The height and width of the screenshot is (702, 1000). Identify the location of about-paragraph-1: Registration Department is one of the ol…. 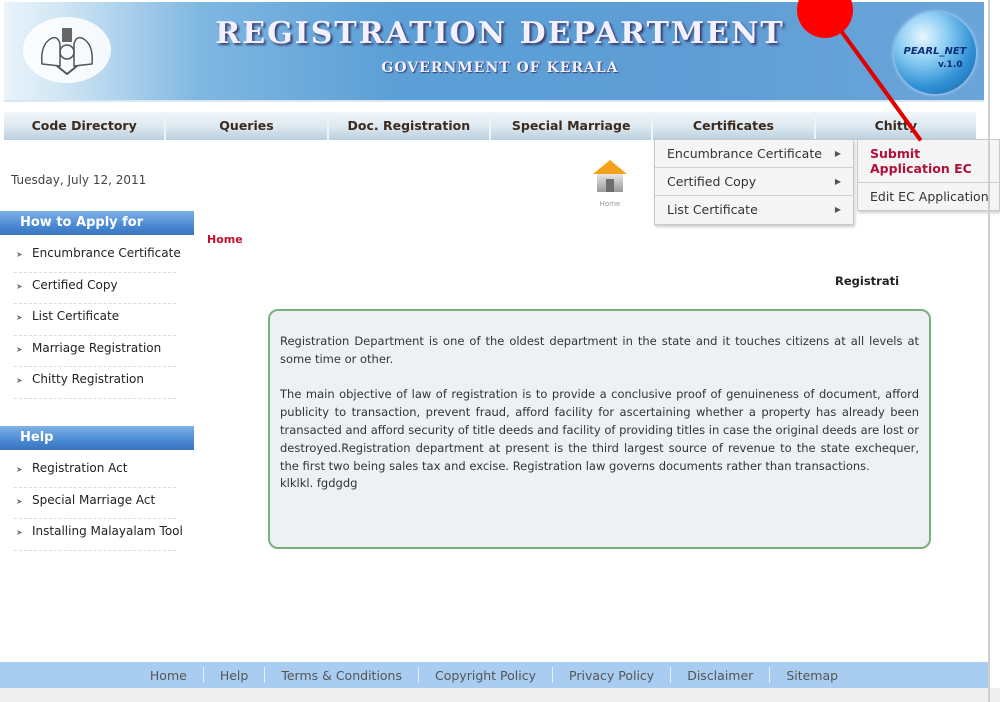
(599, 350).